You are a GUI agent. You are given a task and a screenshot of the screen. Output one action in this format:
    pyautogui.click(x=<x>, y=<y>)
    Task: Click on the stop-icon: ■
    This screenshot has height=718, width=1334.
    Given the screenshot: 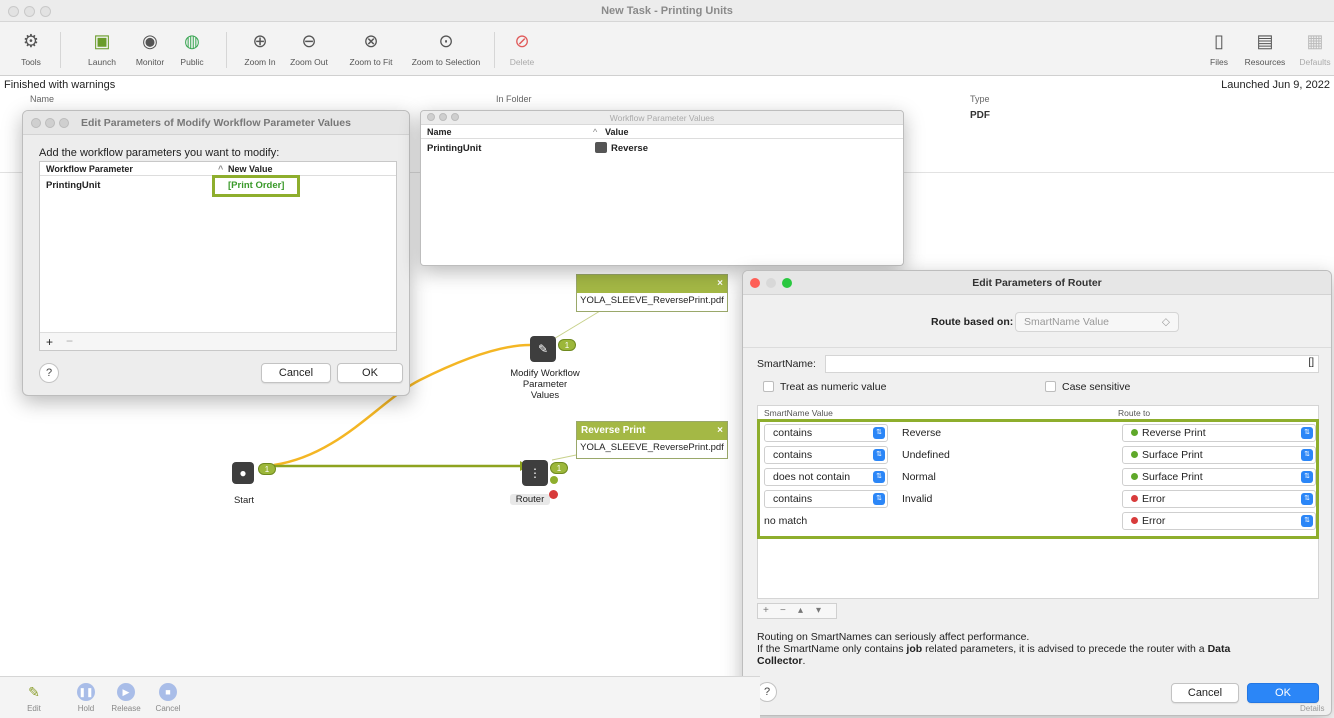 What is the action you would take?
    pyautogui.click(x=168, y=692)
    